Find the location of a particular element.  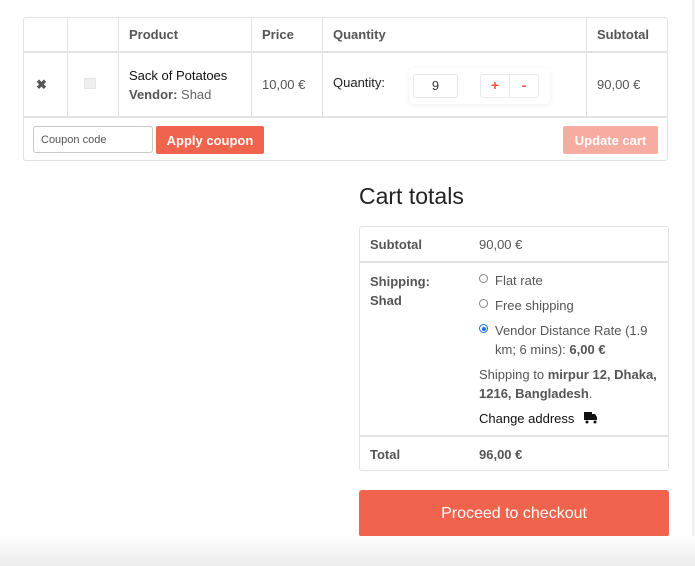

quantity-decrease-button: - is located at coordinates (524, 86).